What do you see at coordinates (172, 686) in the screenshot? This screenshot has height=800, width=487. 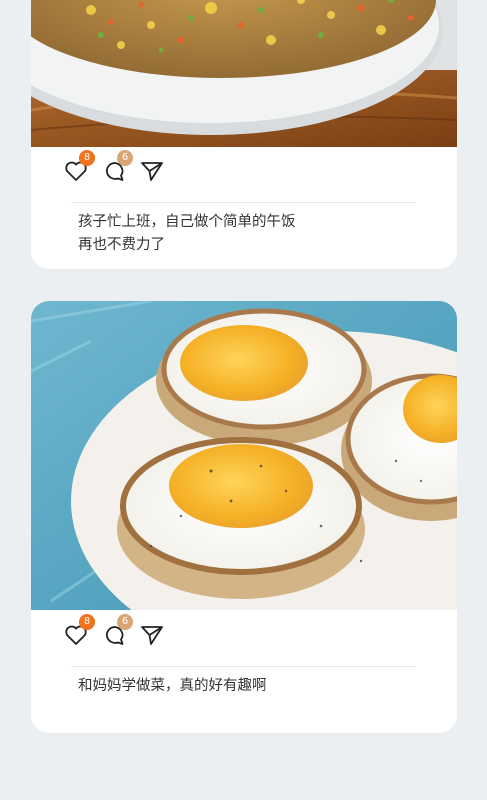 I see `caption-line: 和妈妈学做菜，真的好有趣啊` at bounding box center [172, 686].